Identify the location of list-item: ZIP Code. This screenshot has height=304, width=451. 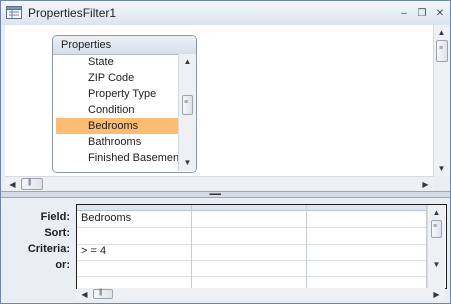
(117, 78).